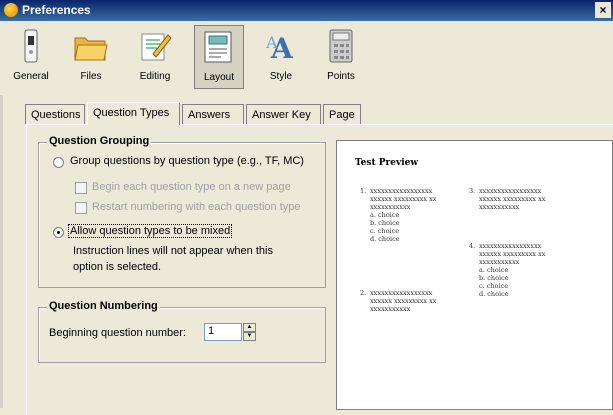 The height and width of the screenshot is (415, 613). What do you see at coordinates (342, 114) in the screenshot?
I see `tab-page: Page` at bounding box center [342, 114].